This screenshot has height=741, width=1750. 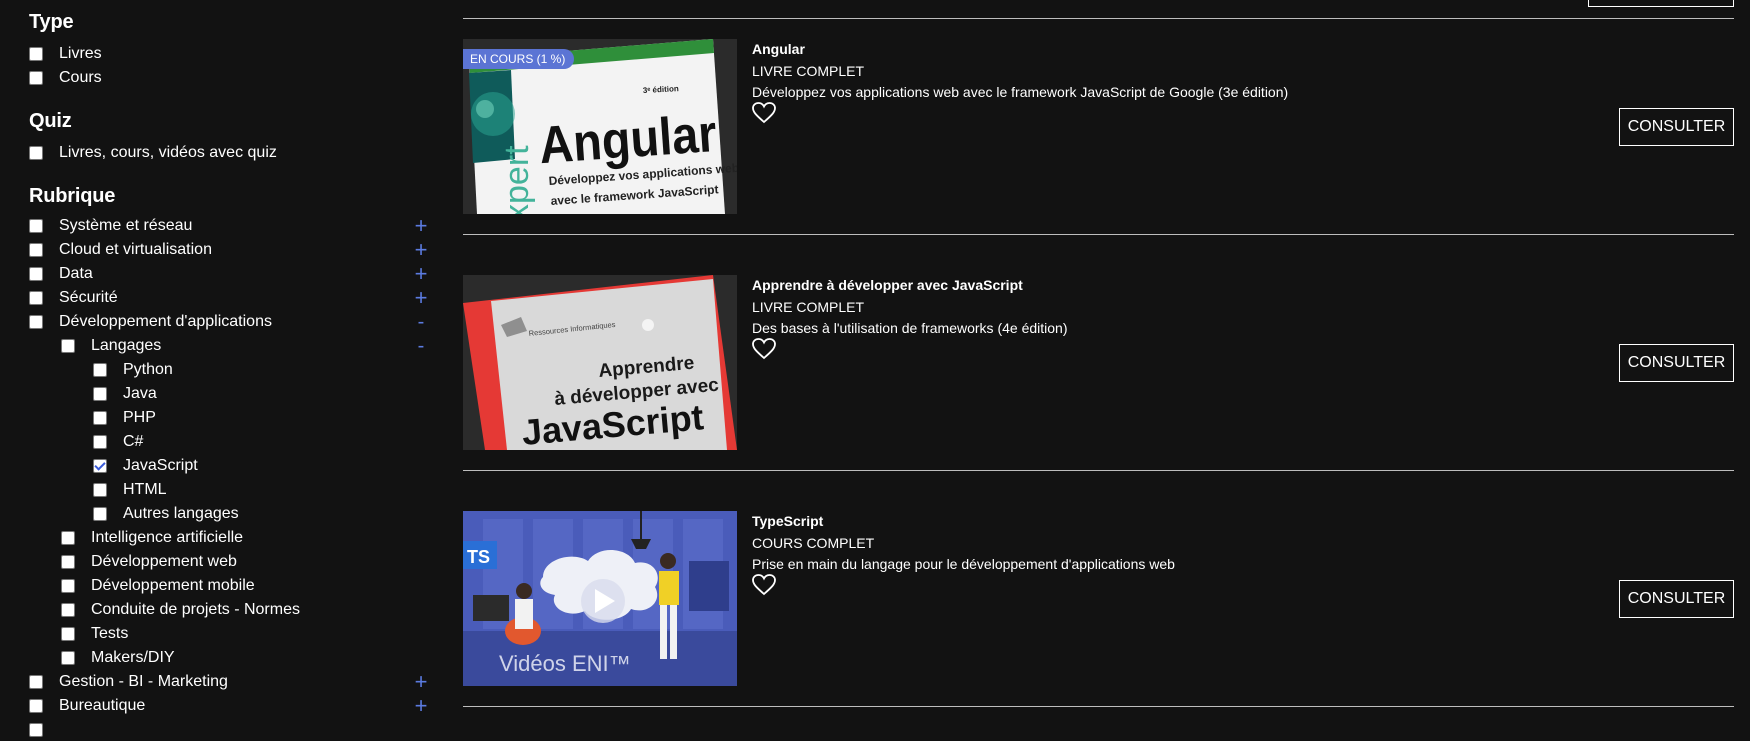 I want to click on language-option-python: Python, so click(x=133, y=370).